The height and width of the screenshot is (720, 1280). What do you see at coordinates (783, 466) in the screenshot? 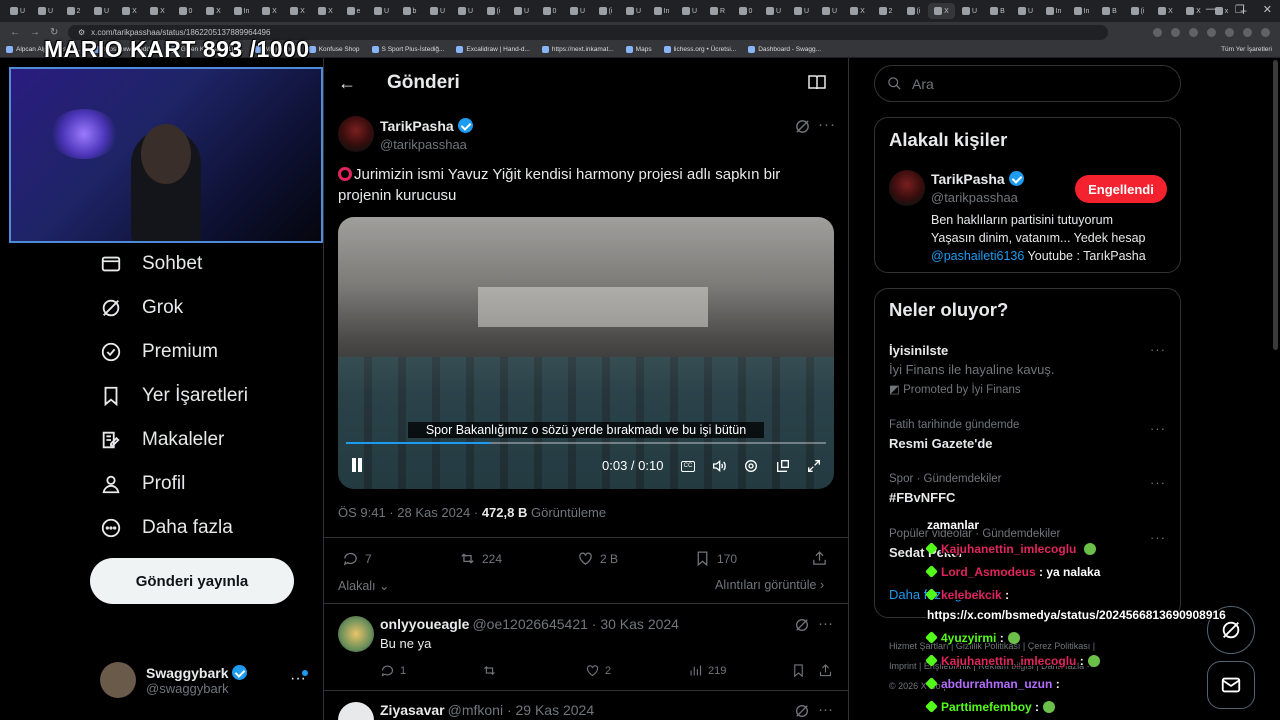
I see `picture-in-picture-icon` at bounding box center [783, 466].